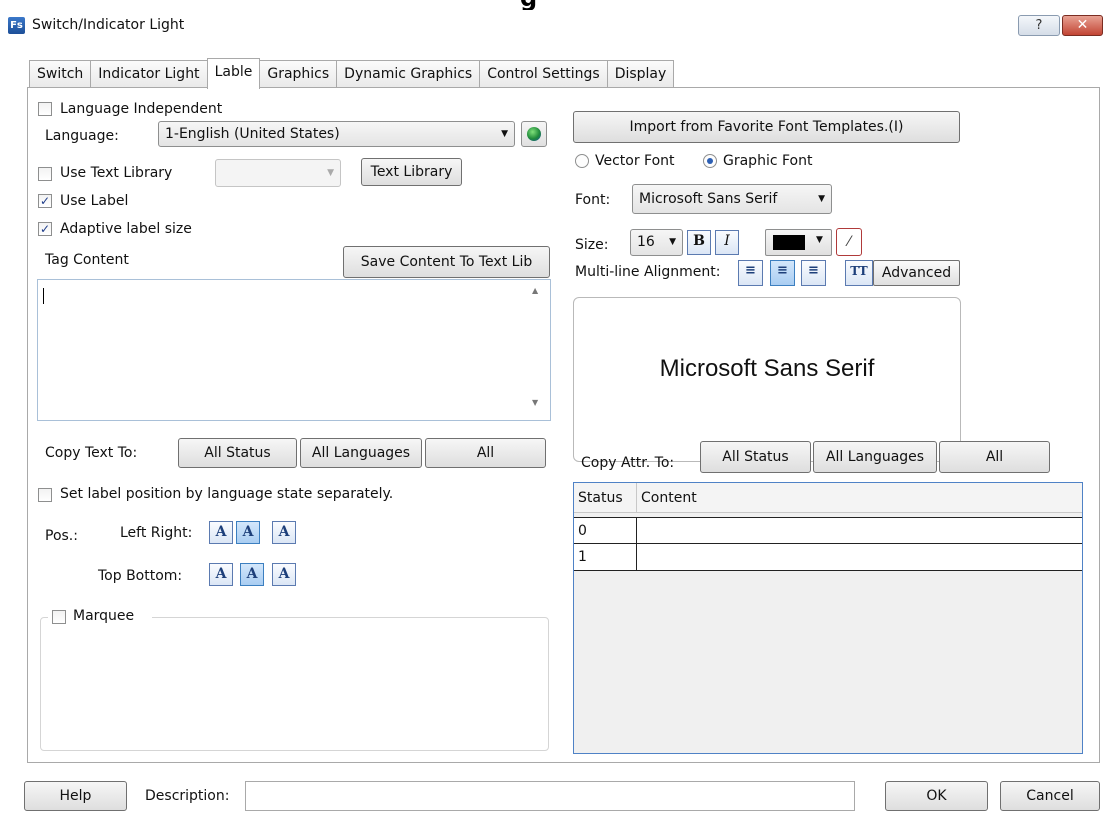 This screenshot has height=827, width=1103. Describe the element at coordinates (766, 127) in the screenshot. I see `import-font-templates-button: Import from Favorite Font Templates.(I)` at that location.